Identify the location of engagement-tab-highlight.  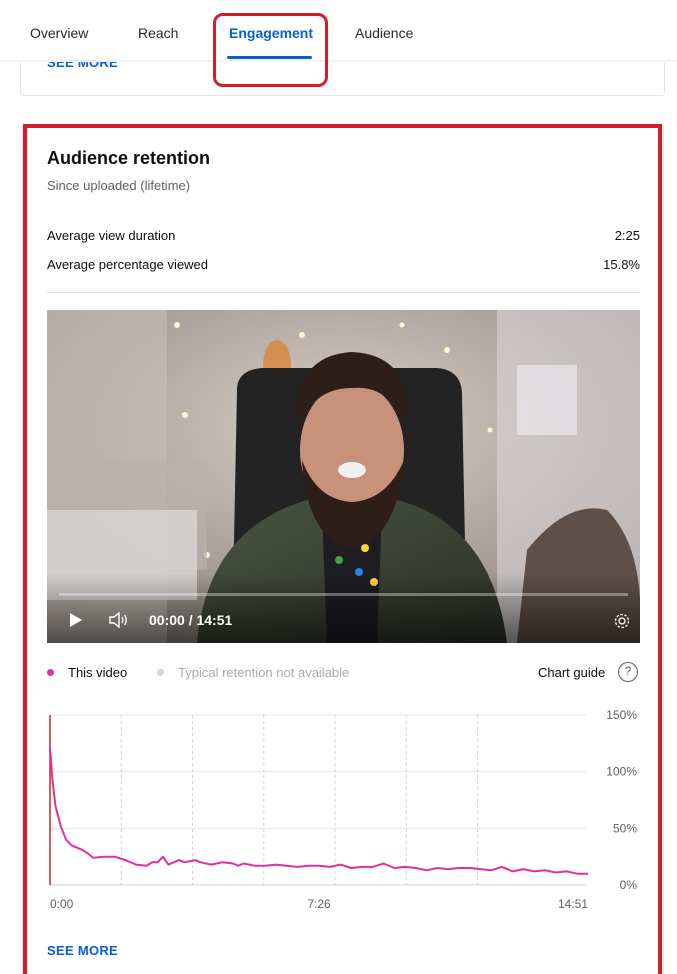
(270, 50).